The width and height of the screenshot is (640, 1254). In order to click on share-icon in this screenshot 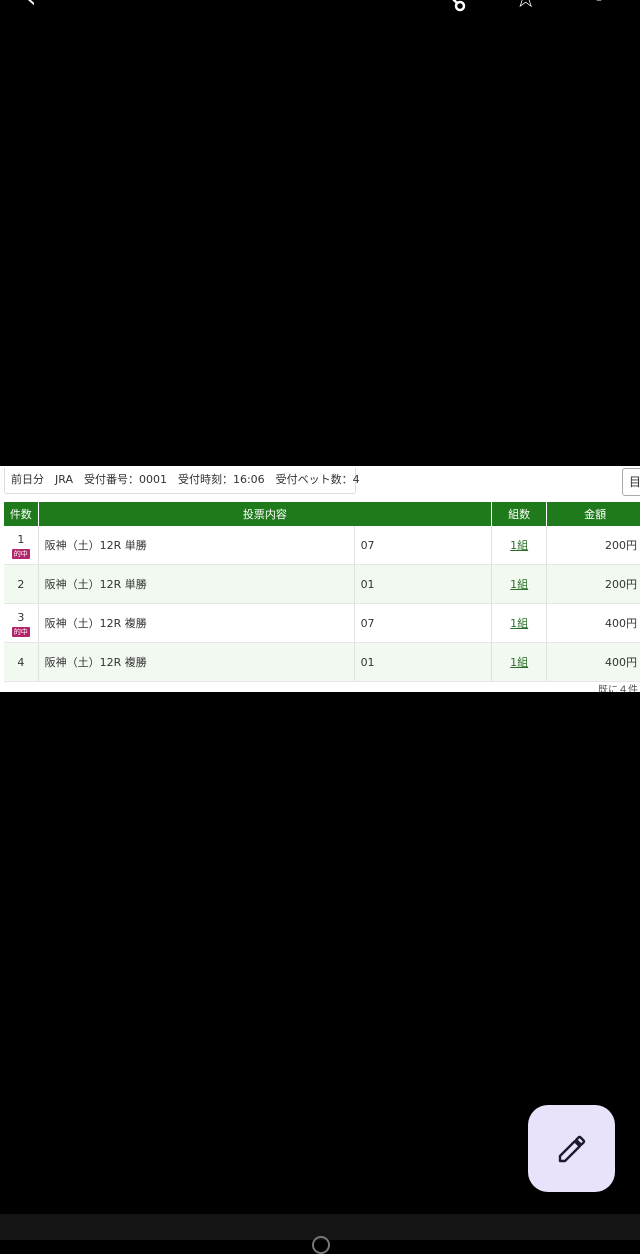, I will do `click(453, 8)`.